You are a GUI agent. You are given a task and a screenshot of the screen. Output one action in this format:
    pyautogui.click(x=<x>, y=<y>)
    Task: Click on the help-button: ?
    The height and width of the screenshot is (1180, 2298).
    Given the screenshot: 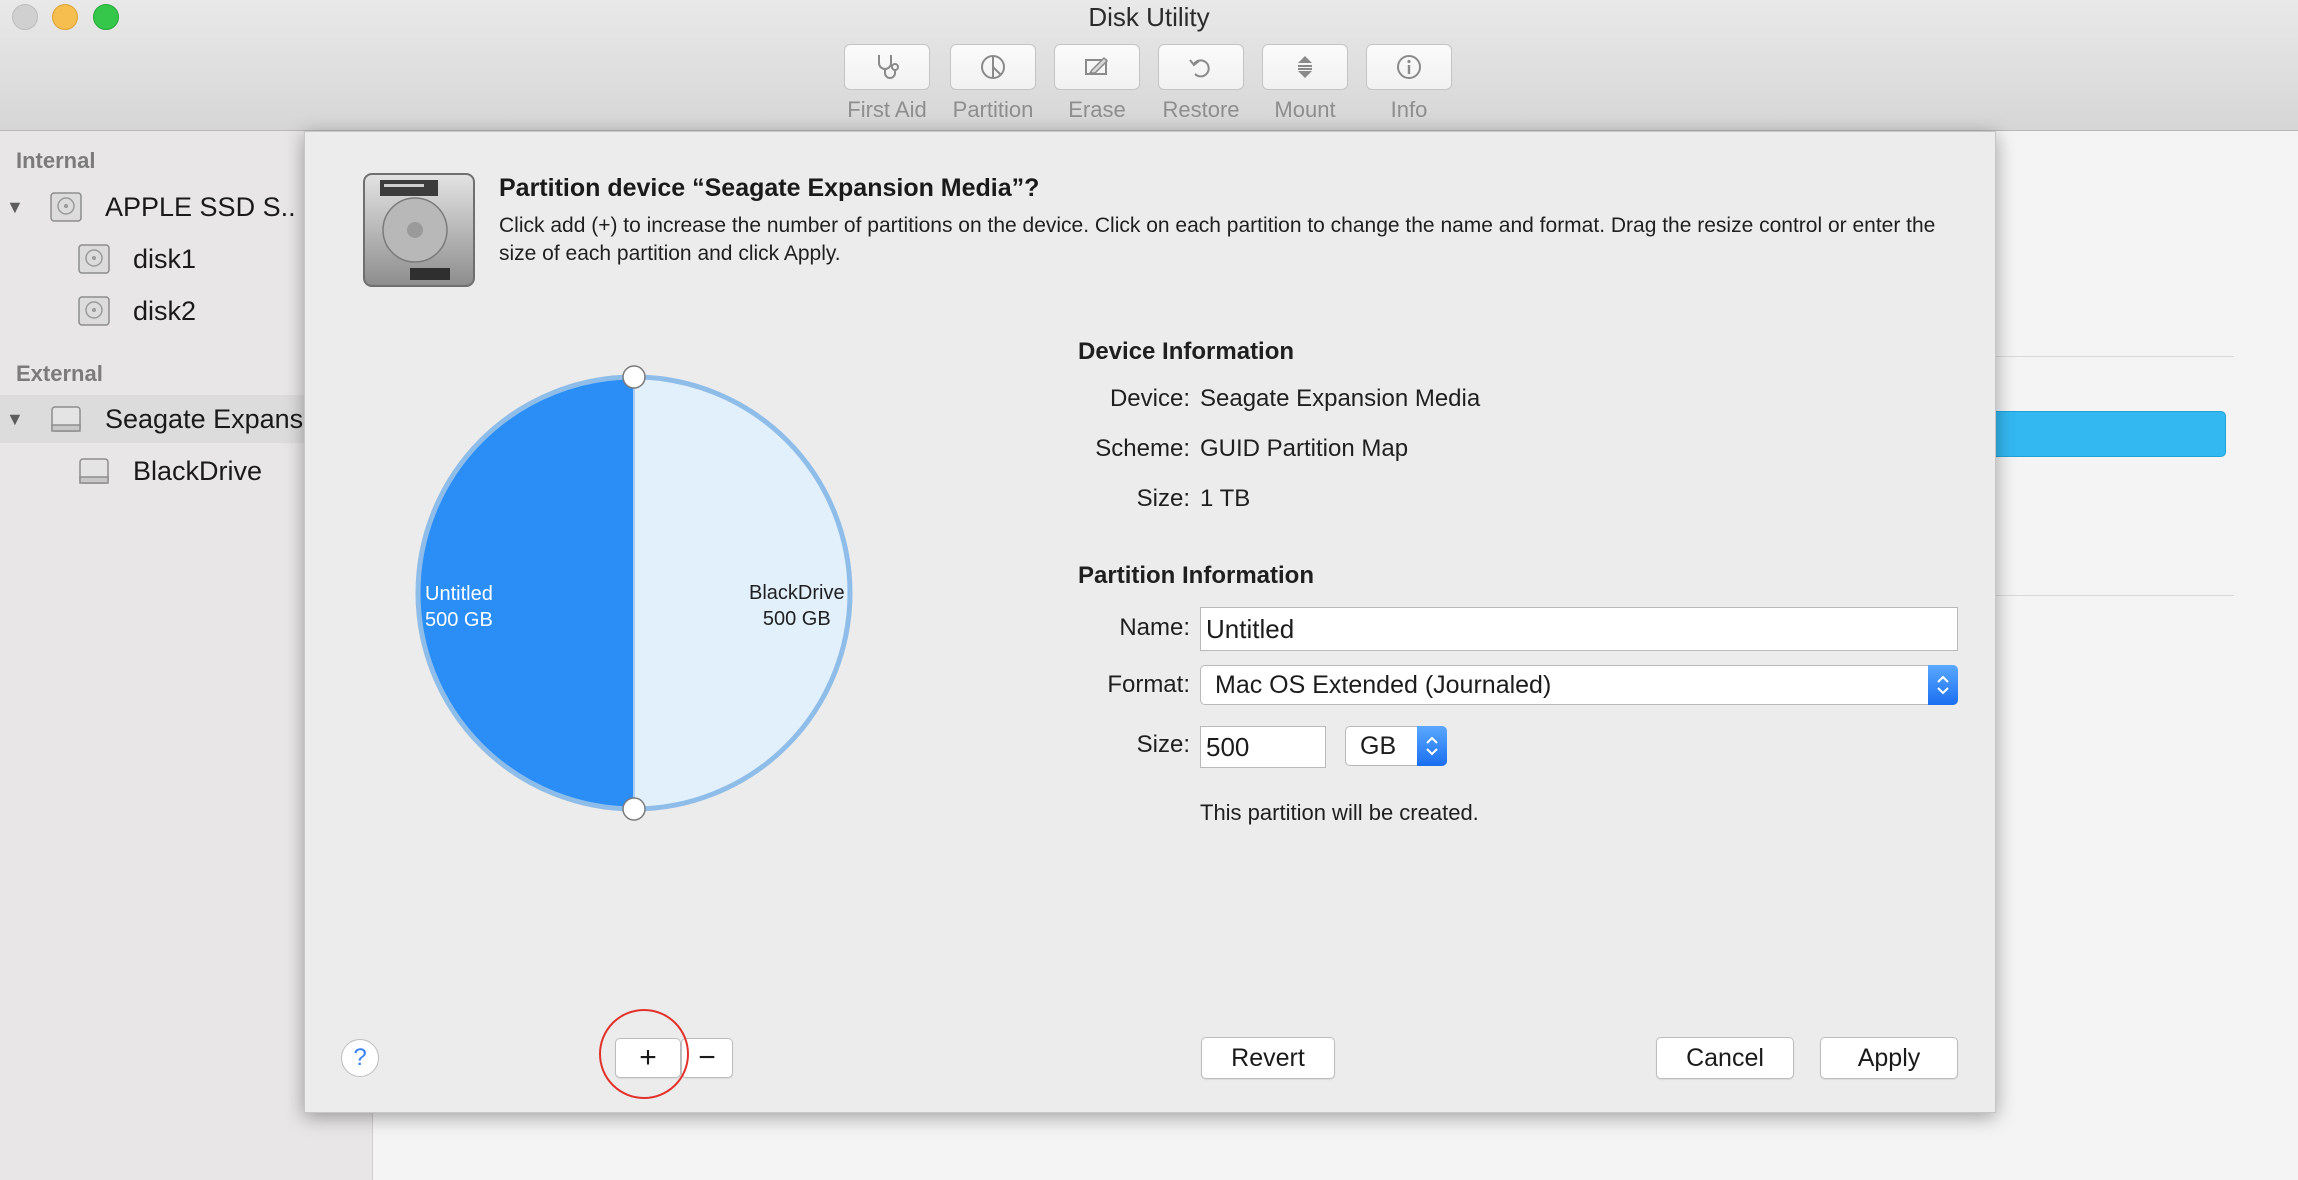 What is the action you would take?
    pyautogui.click(x=360, y=1058)
    